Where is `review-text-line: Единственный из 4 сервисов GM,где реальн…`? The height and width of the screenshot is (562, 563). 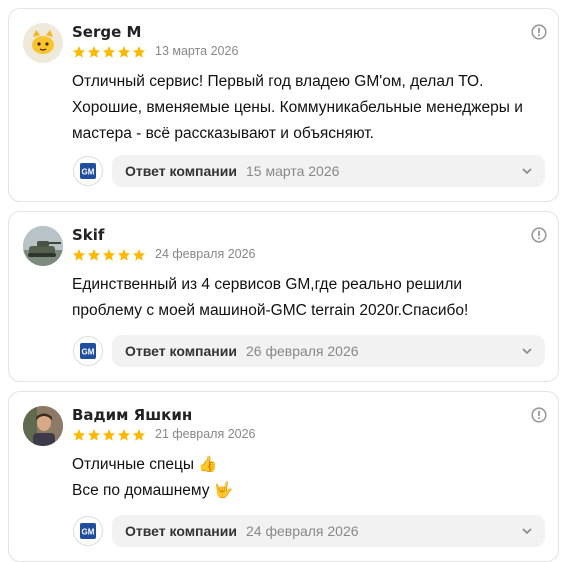
review-text-line: Единственный из 4 сервисов GM,где реальн… is located at coordinates (267, 284).